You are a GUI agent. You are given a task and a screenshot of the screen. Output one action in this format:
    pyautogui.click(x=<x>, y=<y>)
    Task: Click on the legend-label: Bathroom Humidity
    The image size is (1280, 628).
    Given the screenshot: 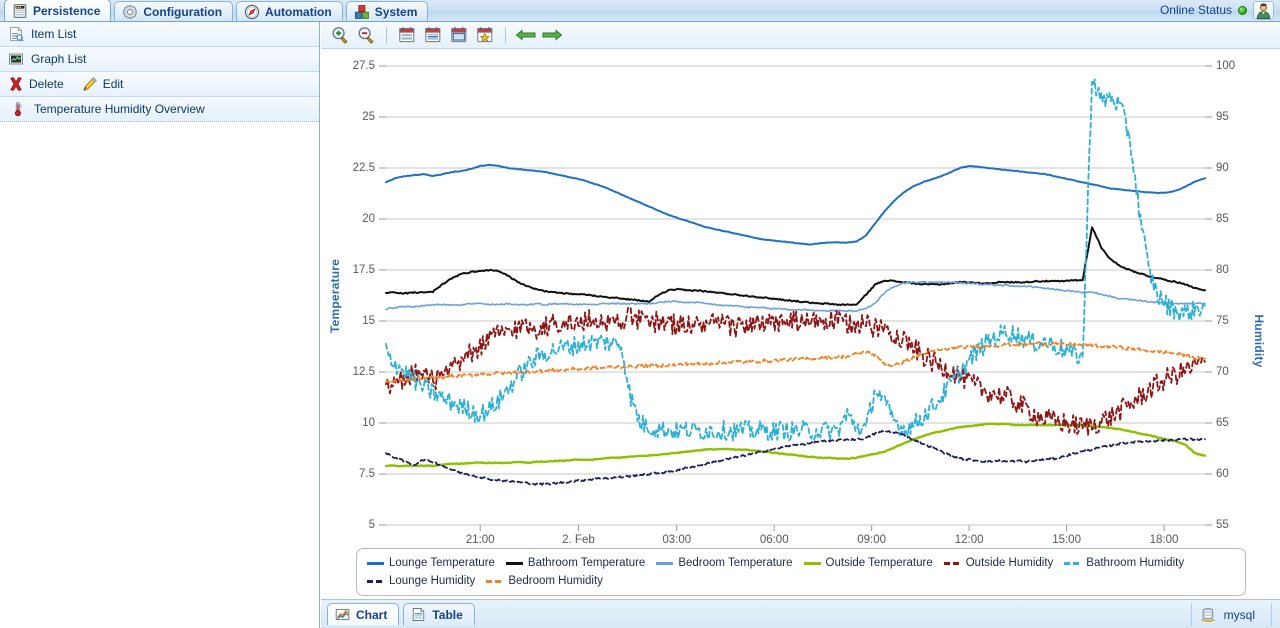 What is the action you would take?
    pyautogui.click(x=1135, y=563)
    